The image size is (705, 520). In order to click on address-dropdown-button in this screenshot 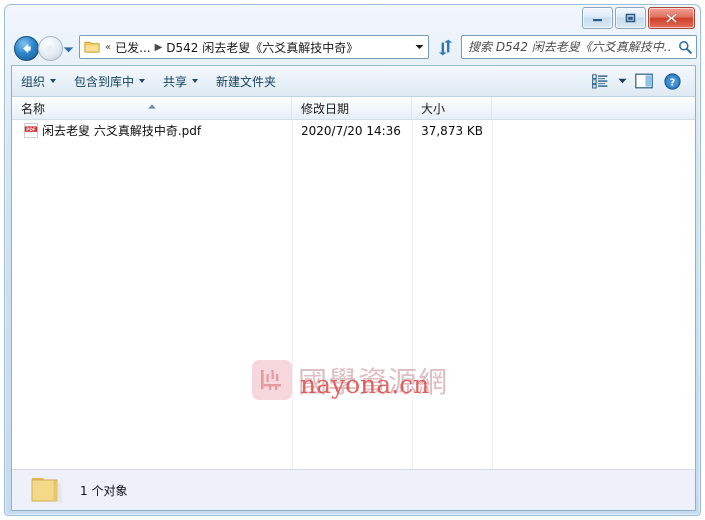, I will do `click(419, 47)`.